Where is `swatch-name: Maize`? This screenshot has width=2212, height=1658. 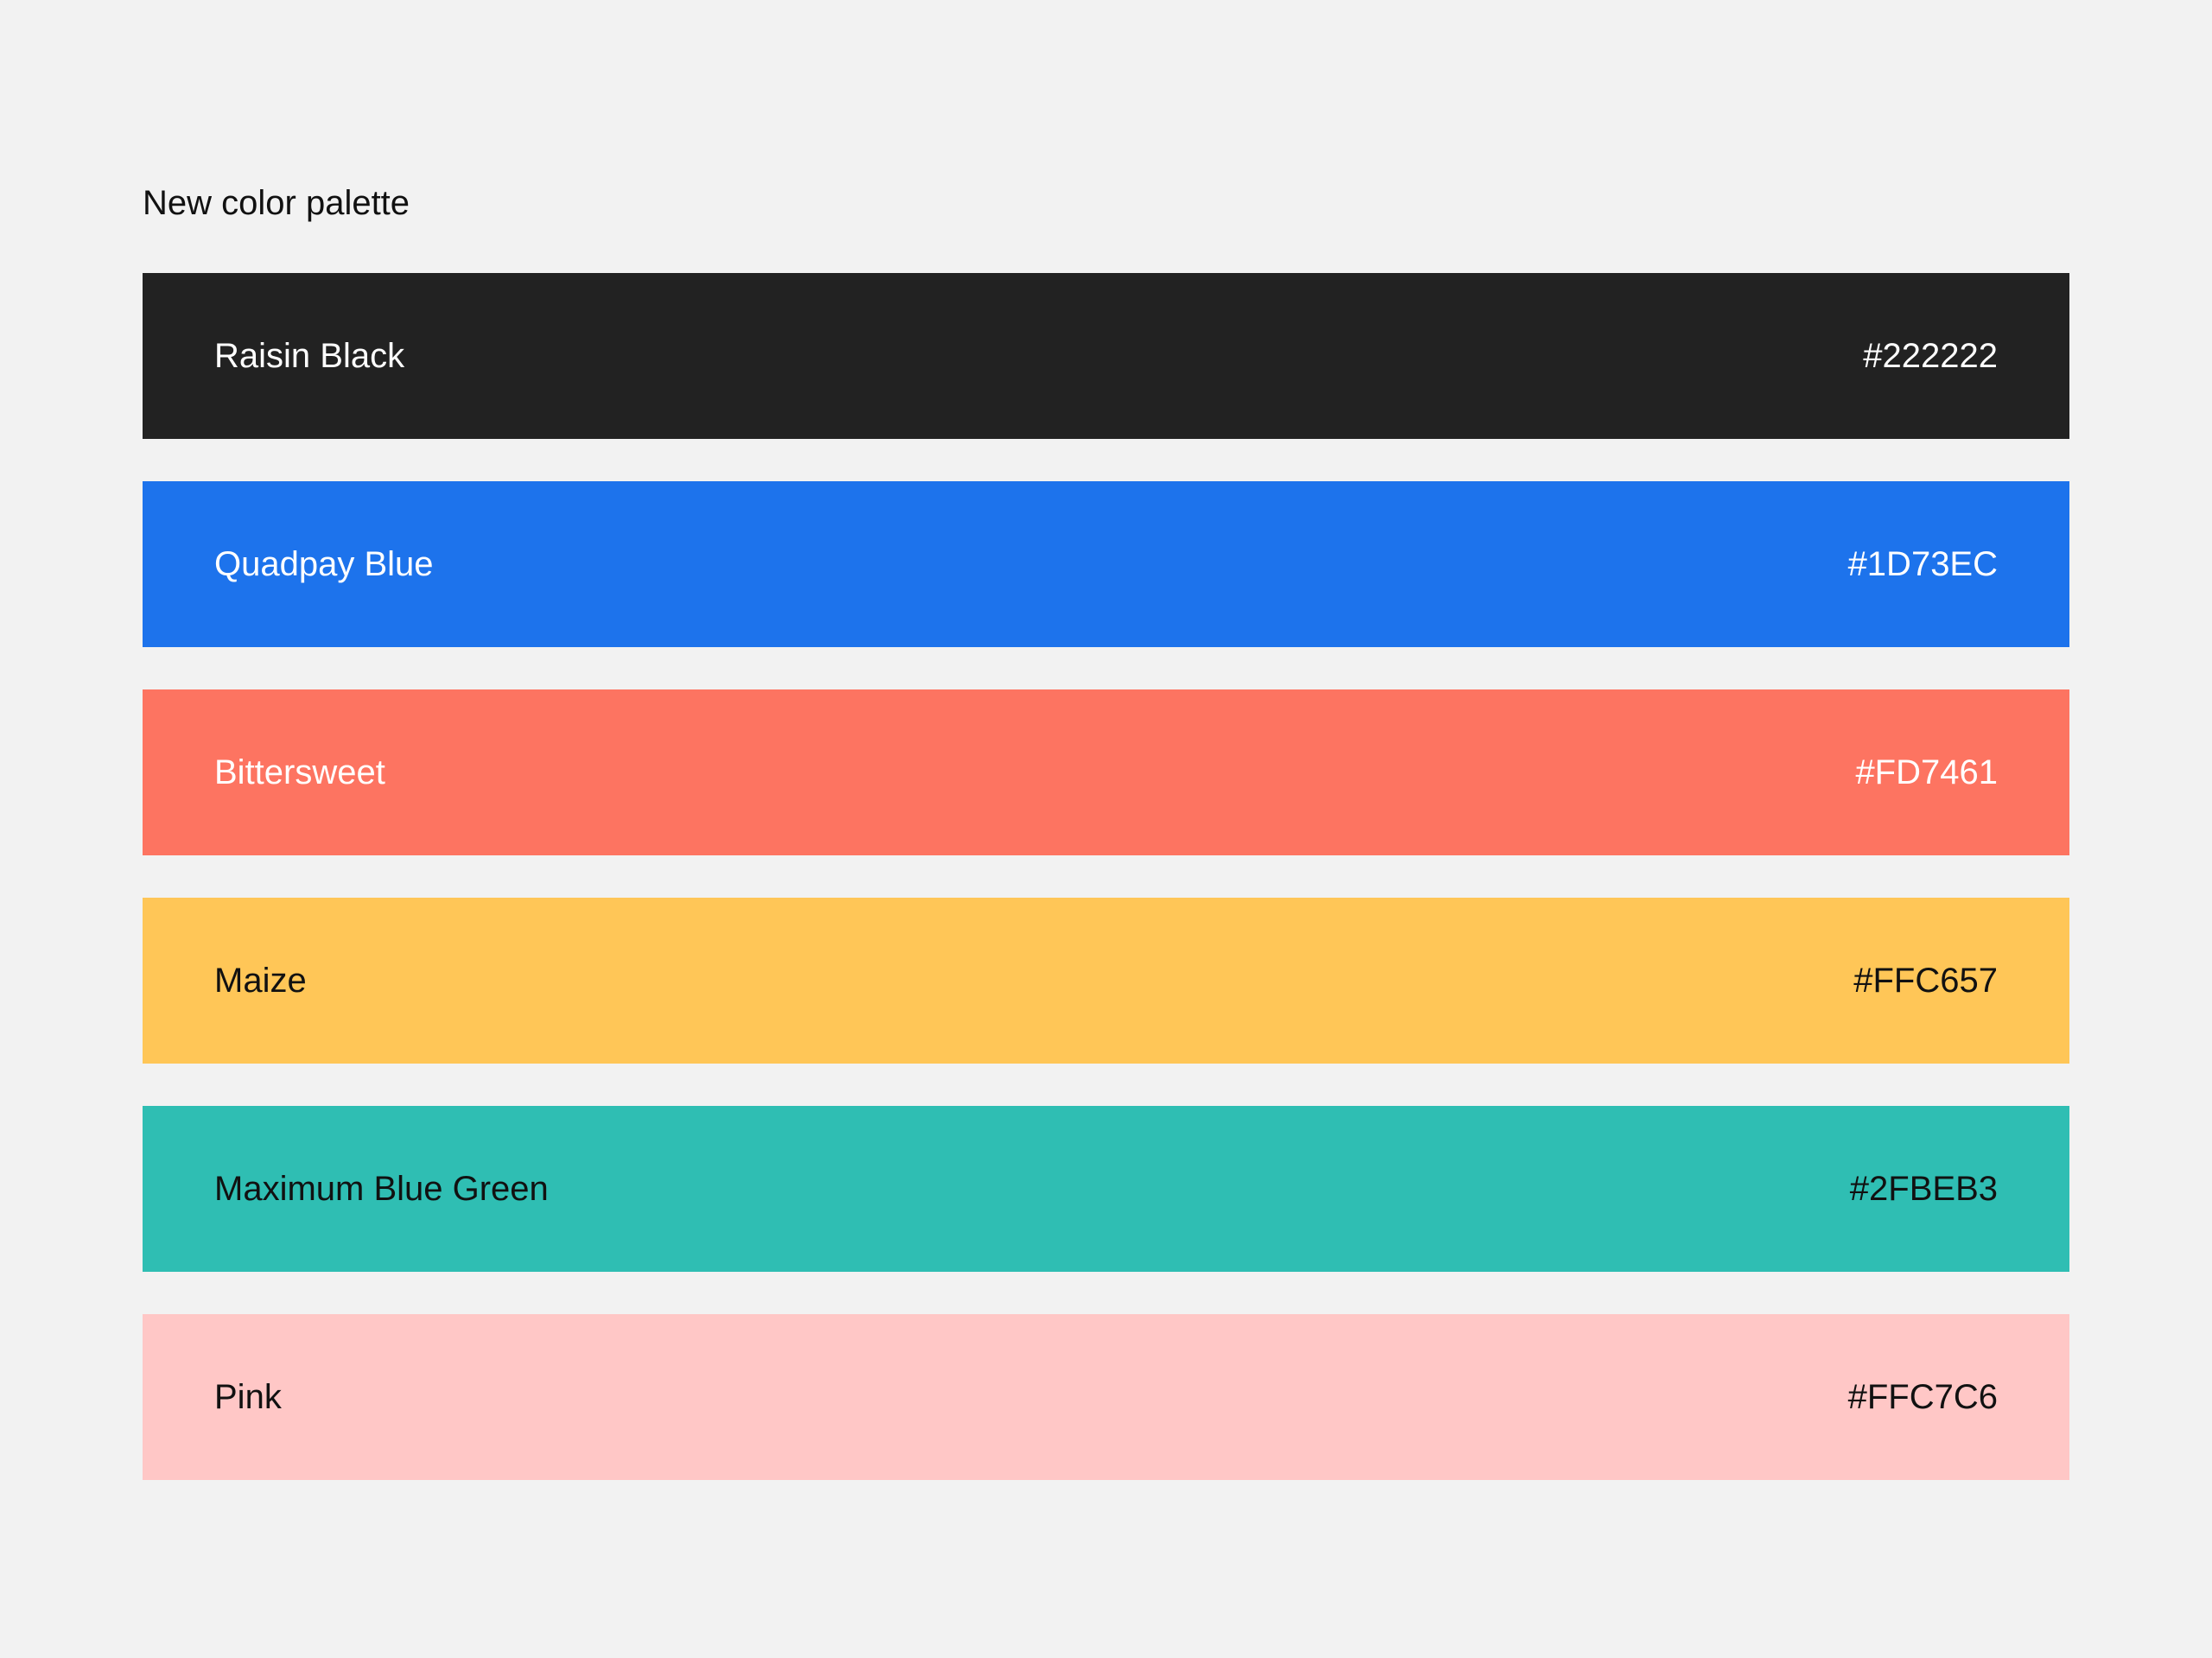 swatch-name: Maize is located at coordinates (260, 981).